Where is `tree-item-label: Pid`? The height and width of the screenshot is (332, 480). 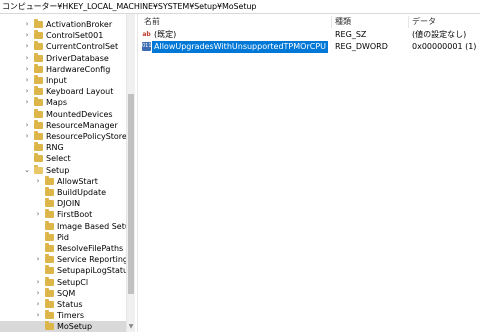 tree-item-label: Pid is located at coordinates (63, 237).